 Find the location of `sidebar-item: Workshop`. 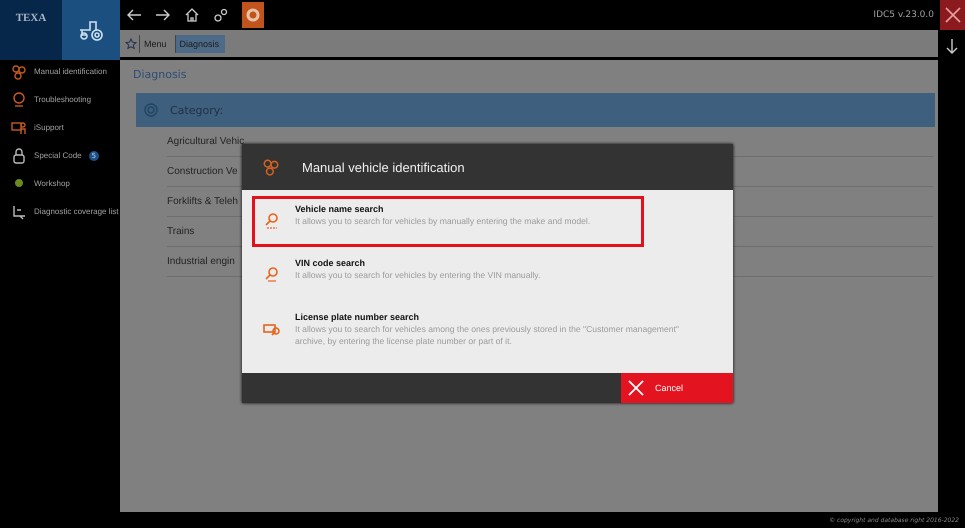

sidebar-item: Workshop is located at coordinates (63, 190).